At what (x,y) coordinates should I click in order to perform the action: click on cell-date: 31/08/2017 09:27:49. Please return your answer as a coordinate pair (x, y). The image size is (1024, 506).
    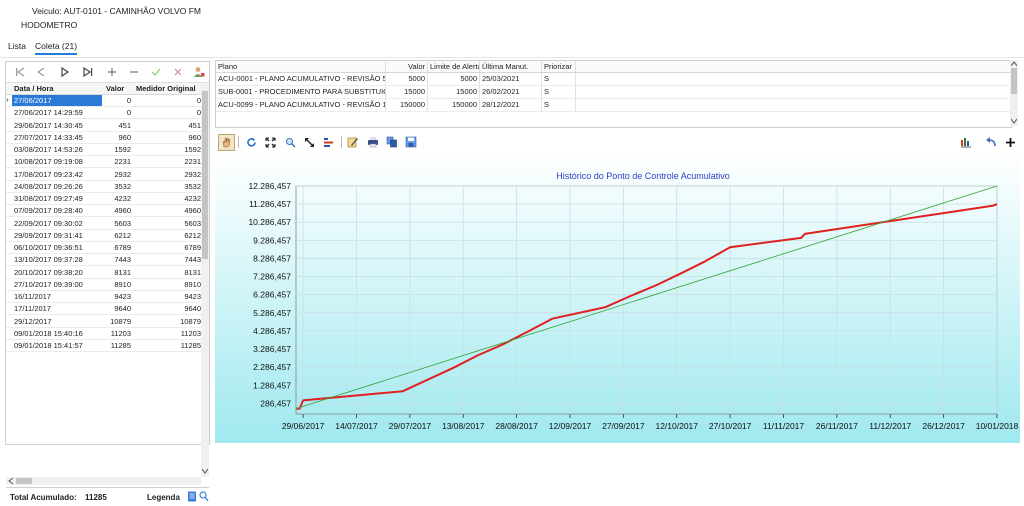
    Looking at the image, I should click on (57, 198).